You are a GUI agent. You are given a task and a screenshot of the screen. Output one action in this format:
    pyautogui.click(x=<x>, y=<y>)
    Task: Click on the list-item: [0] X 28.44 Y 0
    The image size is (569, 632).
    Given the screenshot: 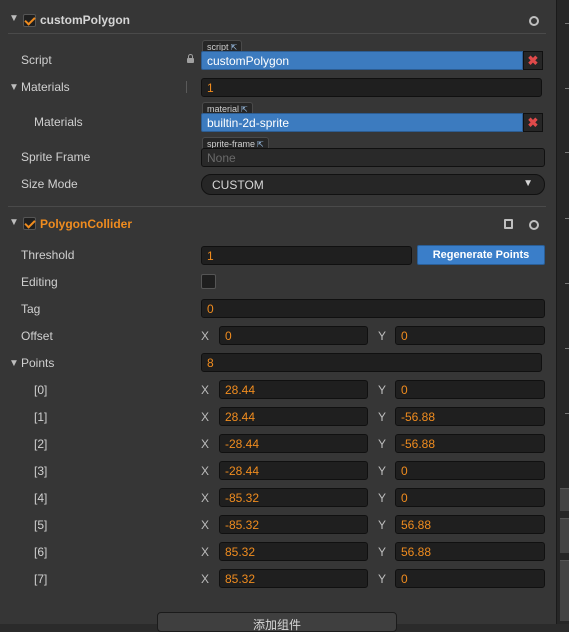 What is the action you would take?
    pyautogui.click(x=278, y=390)
    